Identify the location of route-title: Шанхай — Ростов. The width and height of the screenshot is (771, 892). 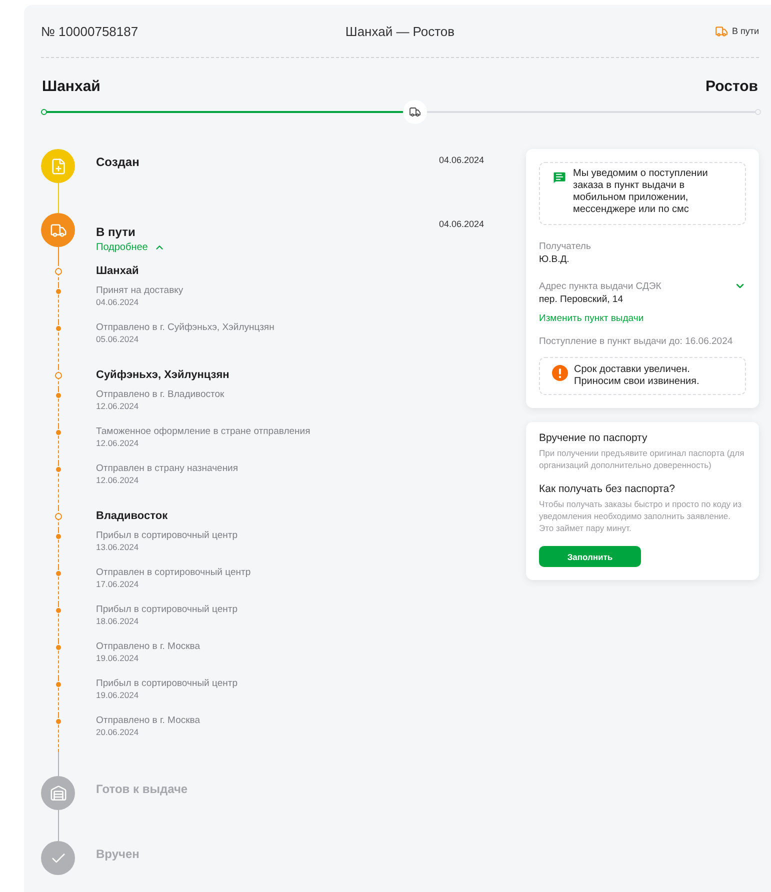
(400, 31).